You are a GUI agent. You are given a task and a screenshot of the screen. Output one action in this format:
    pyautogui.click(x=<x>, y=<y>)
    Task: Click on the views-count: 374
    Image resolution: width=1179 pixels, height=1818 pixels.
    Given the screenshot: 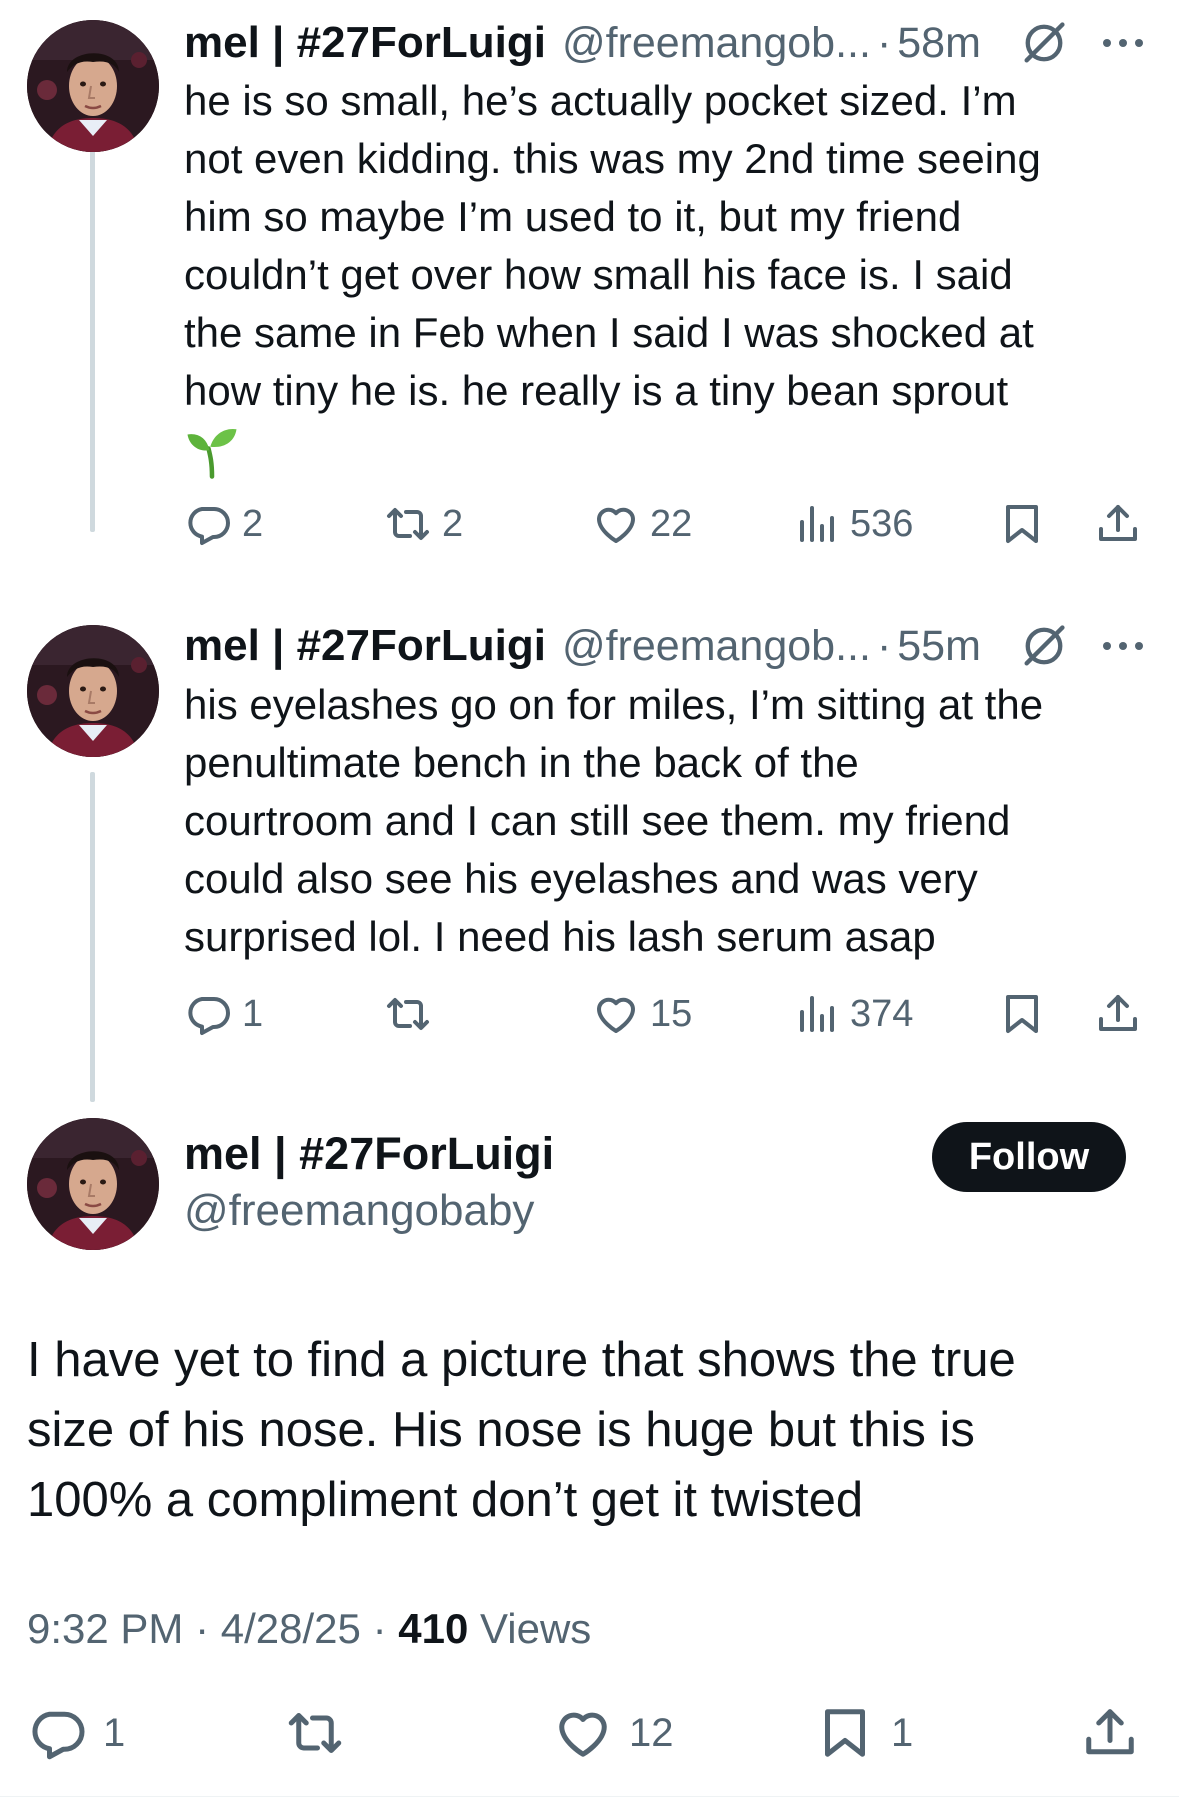 What is the action you would take?
    pyautogui.click(x=882, y=1013)
    